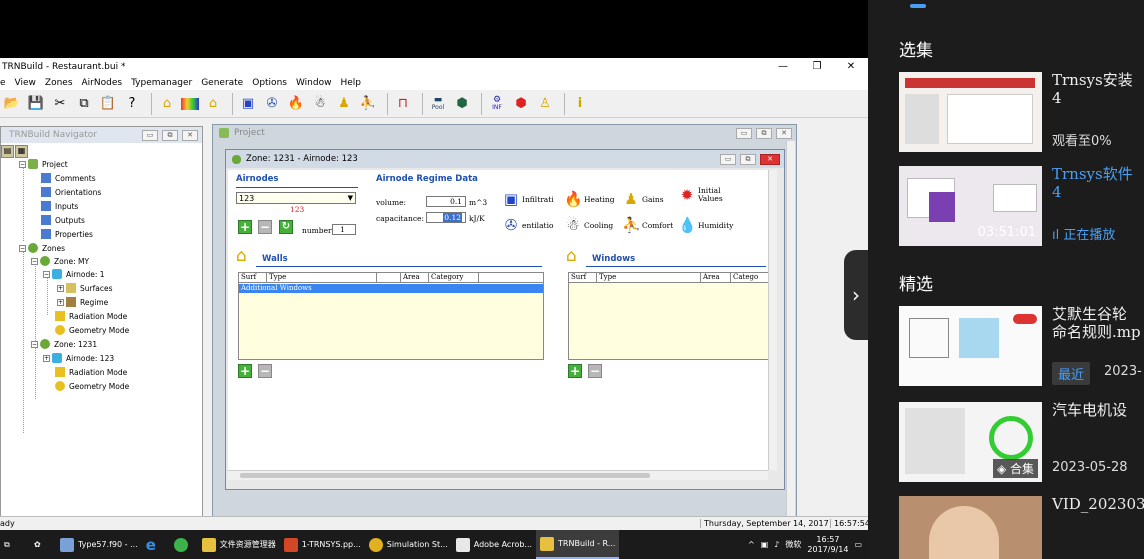  Describe the element at coordinates (827, 545) in the screenshot. I see `clock: 16:57 2017/9/14` at that location.